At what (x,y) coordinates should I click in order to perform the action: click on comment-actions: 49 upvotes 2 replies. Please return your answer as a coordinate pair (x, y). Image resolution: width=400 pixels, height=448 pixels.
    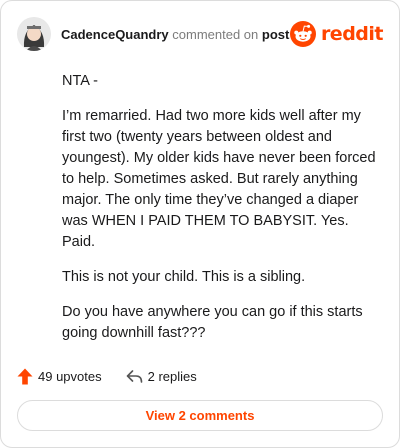
    Looking at the image, I should click on (119, 376).